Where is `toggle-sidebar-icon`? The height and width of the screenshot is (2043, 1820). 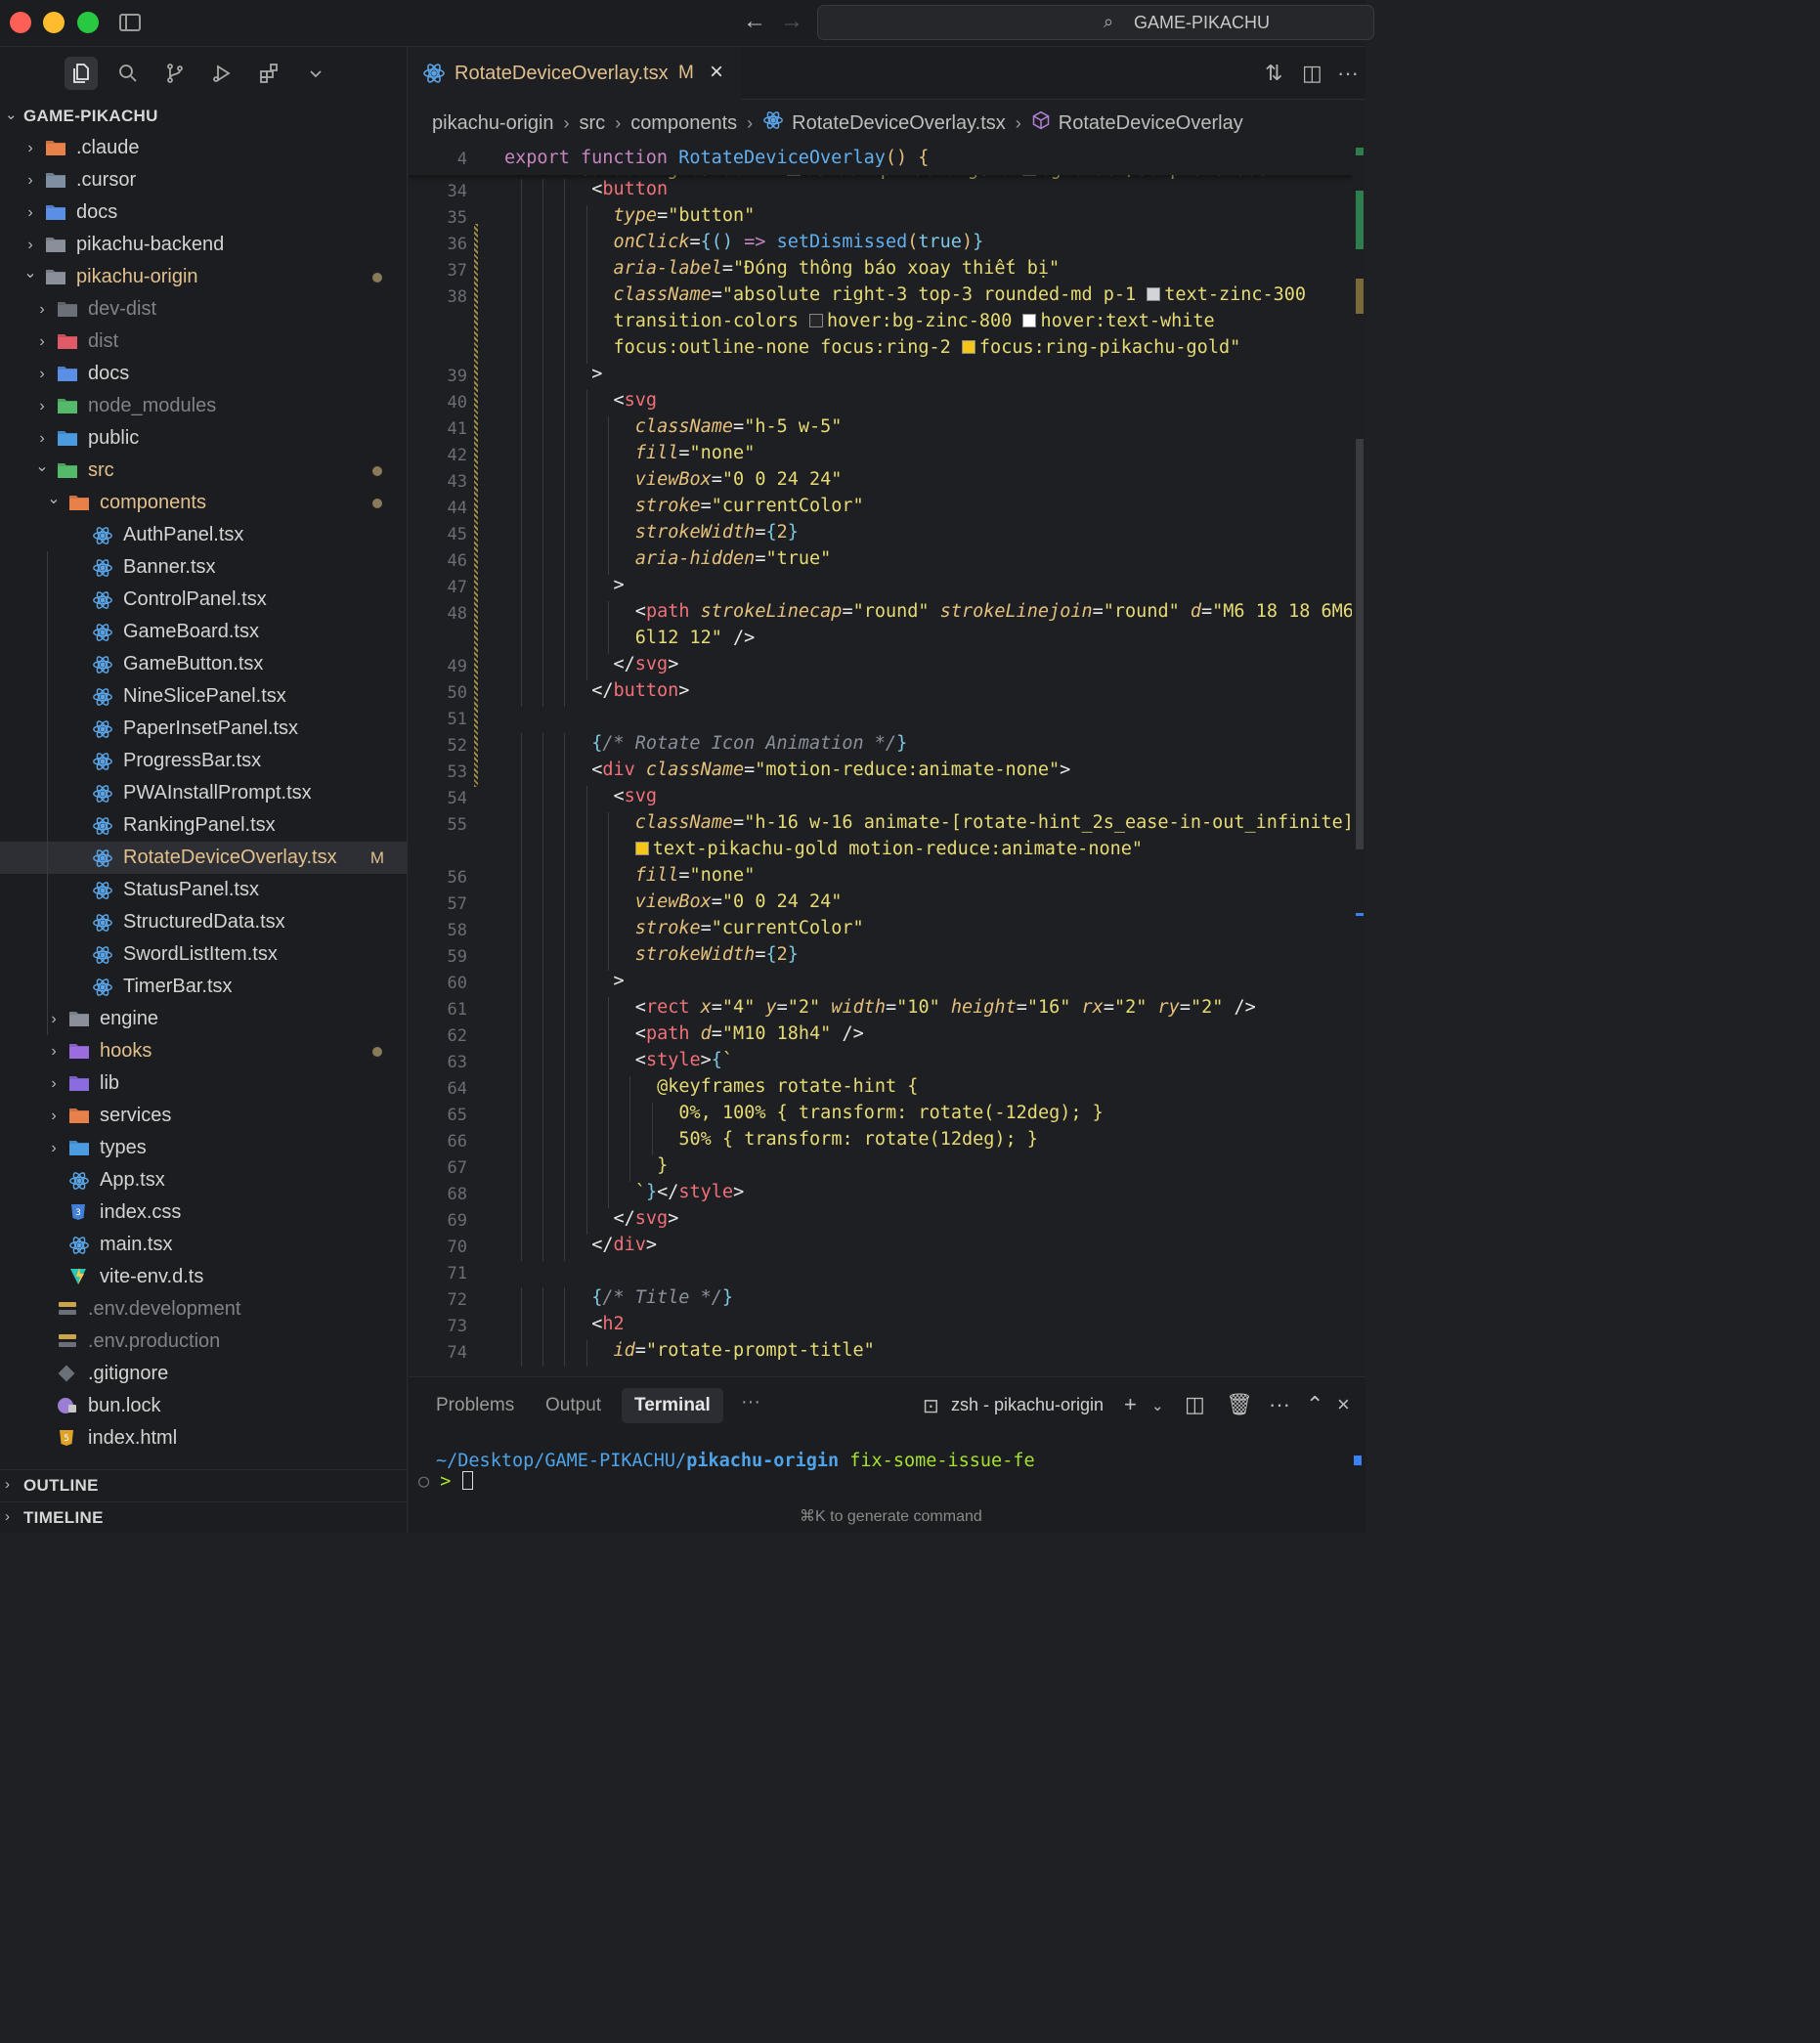
toggle-sidebar-icon is located at coordinates (130, 22).